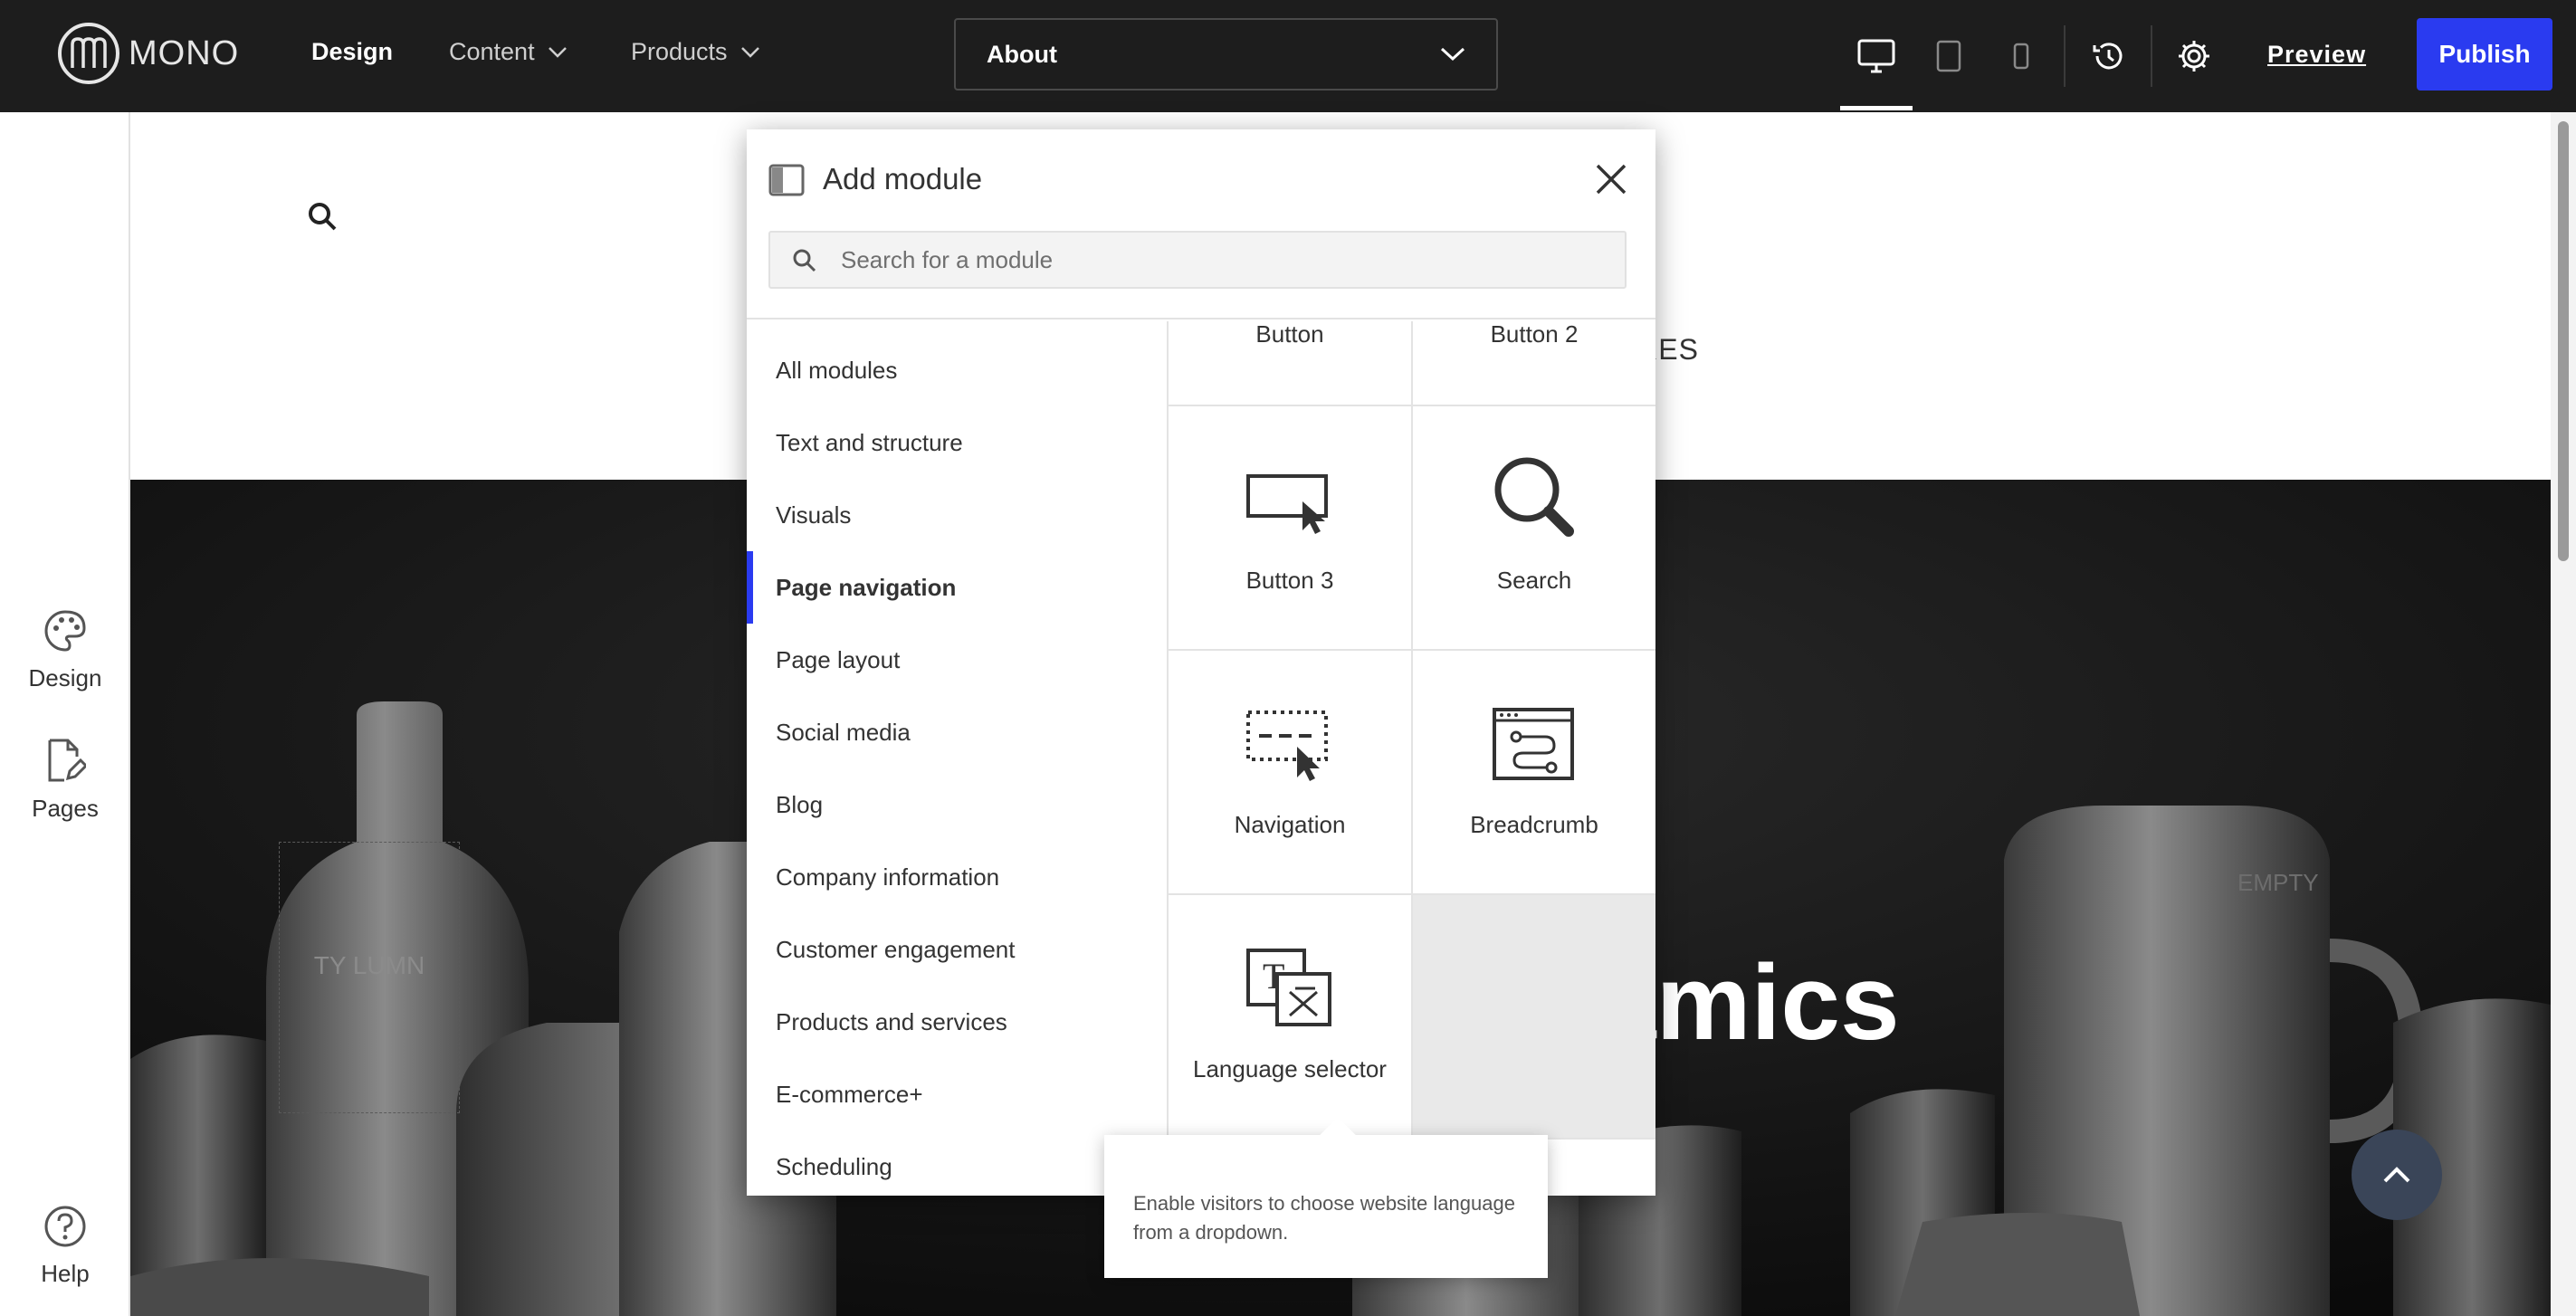 Image resolution: width=2576 pixels, height=1316 pixels. I want to click on module-tile-breadcrumb: Breadcrumb, so click(1534, 773).